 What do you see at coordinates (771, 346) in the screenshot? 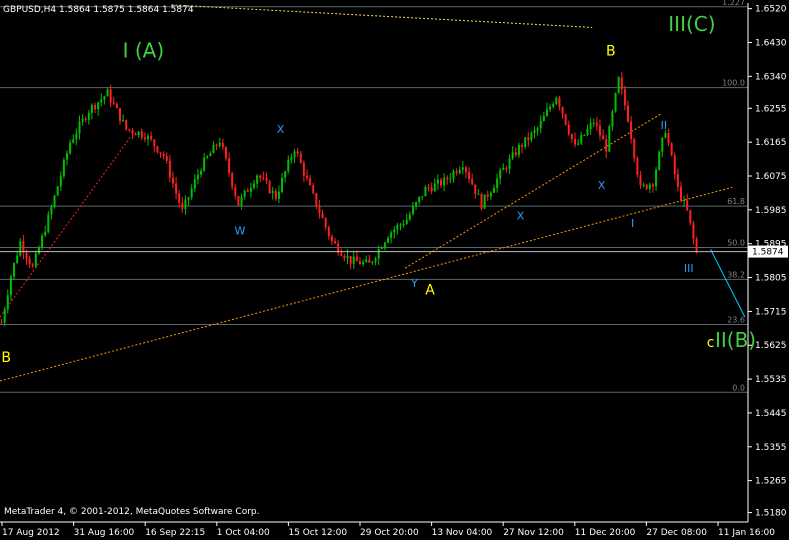
I see `price-tick-label: 1.5625` at bounding box center [771, 346].